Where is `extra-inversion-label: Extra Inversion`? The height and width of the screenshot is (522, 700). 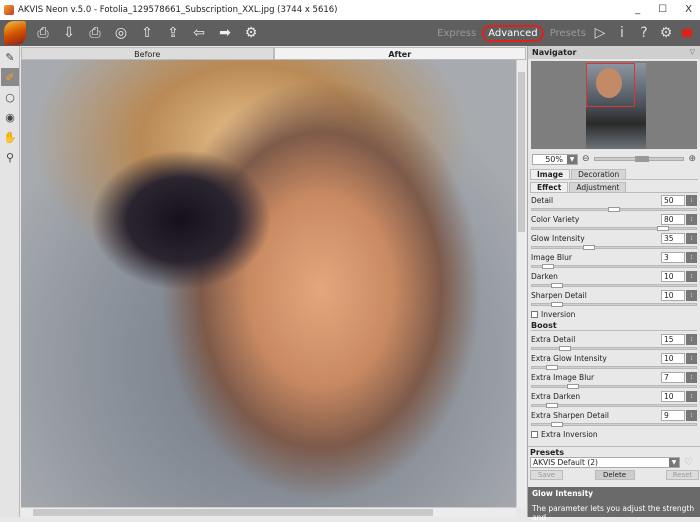 extra-inversion-label: Extra Inversion is located at coordinates (569, 434).